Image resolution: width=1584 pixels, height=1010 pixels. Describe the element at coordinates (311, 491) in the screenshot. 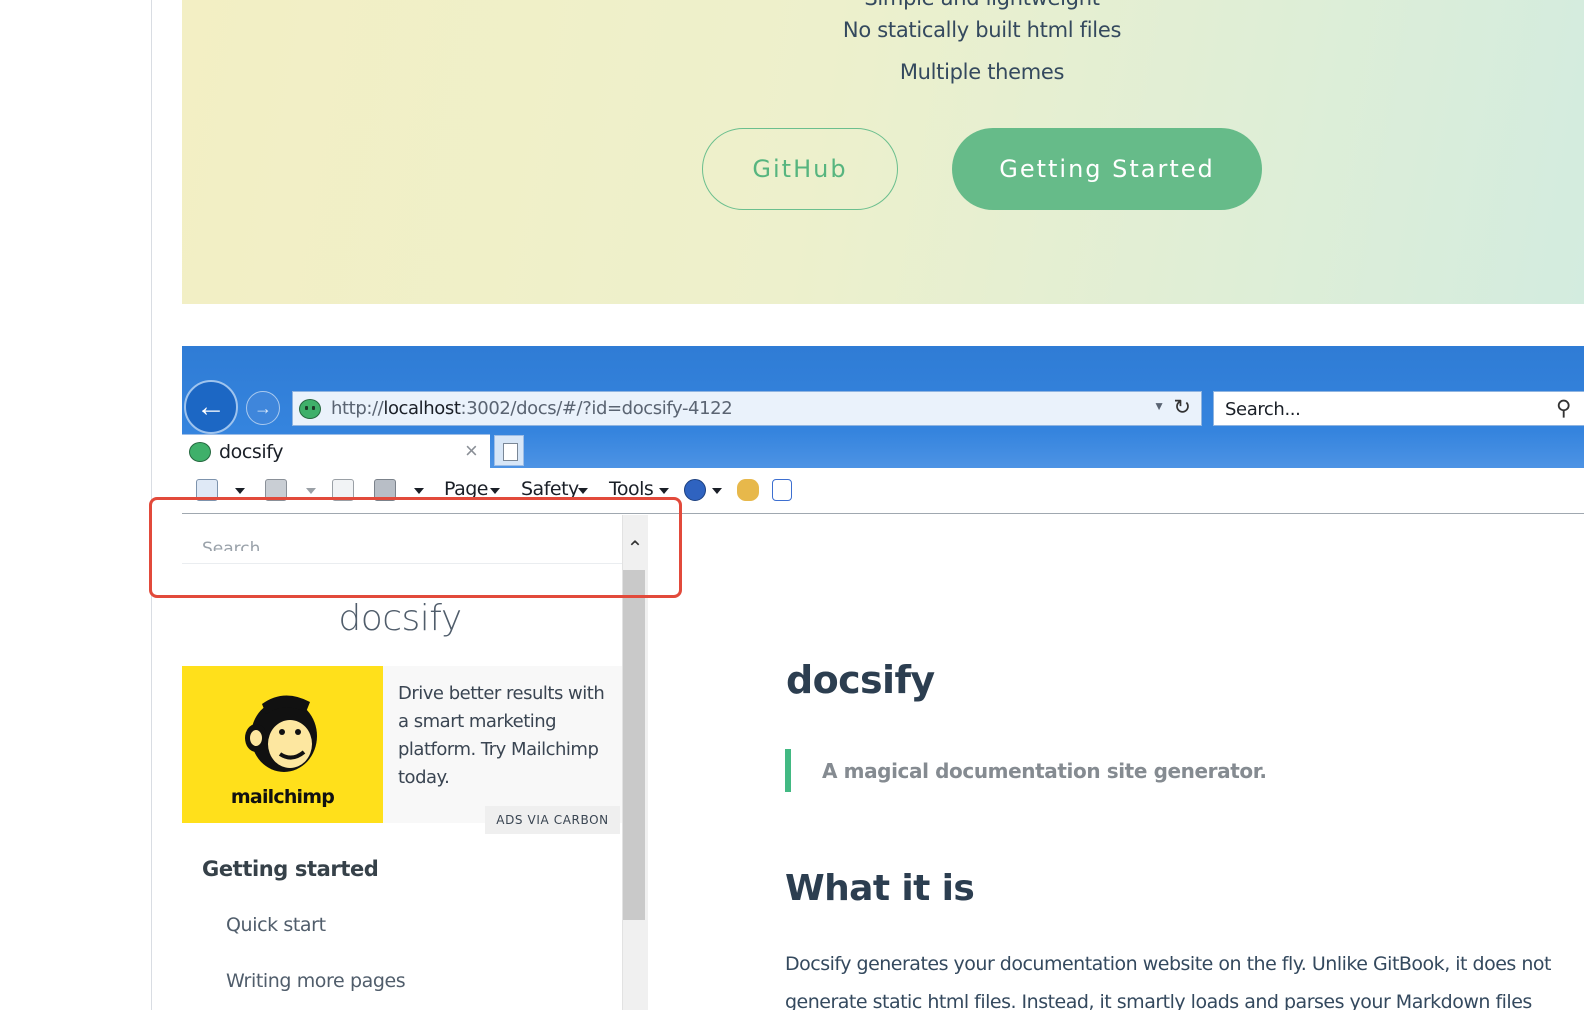

I see `feeds-dropdown-icon` at that location.